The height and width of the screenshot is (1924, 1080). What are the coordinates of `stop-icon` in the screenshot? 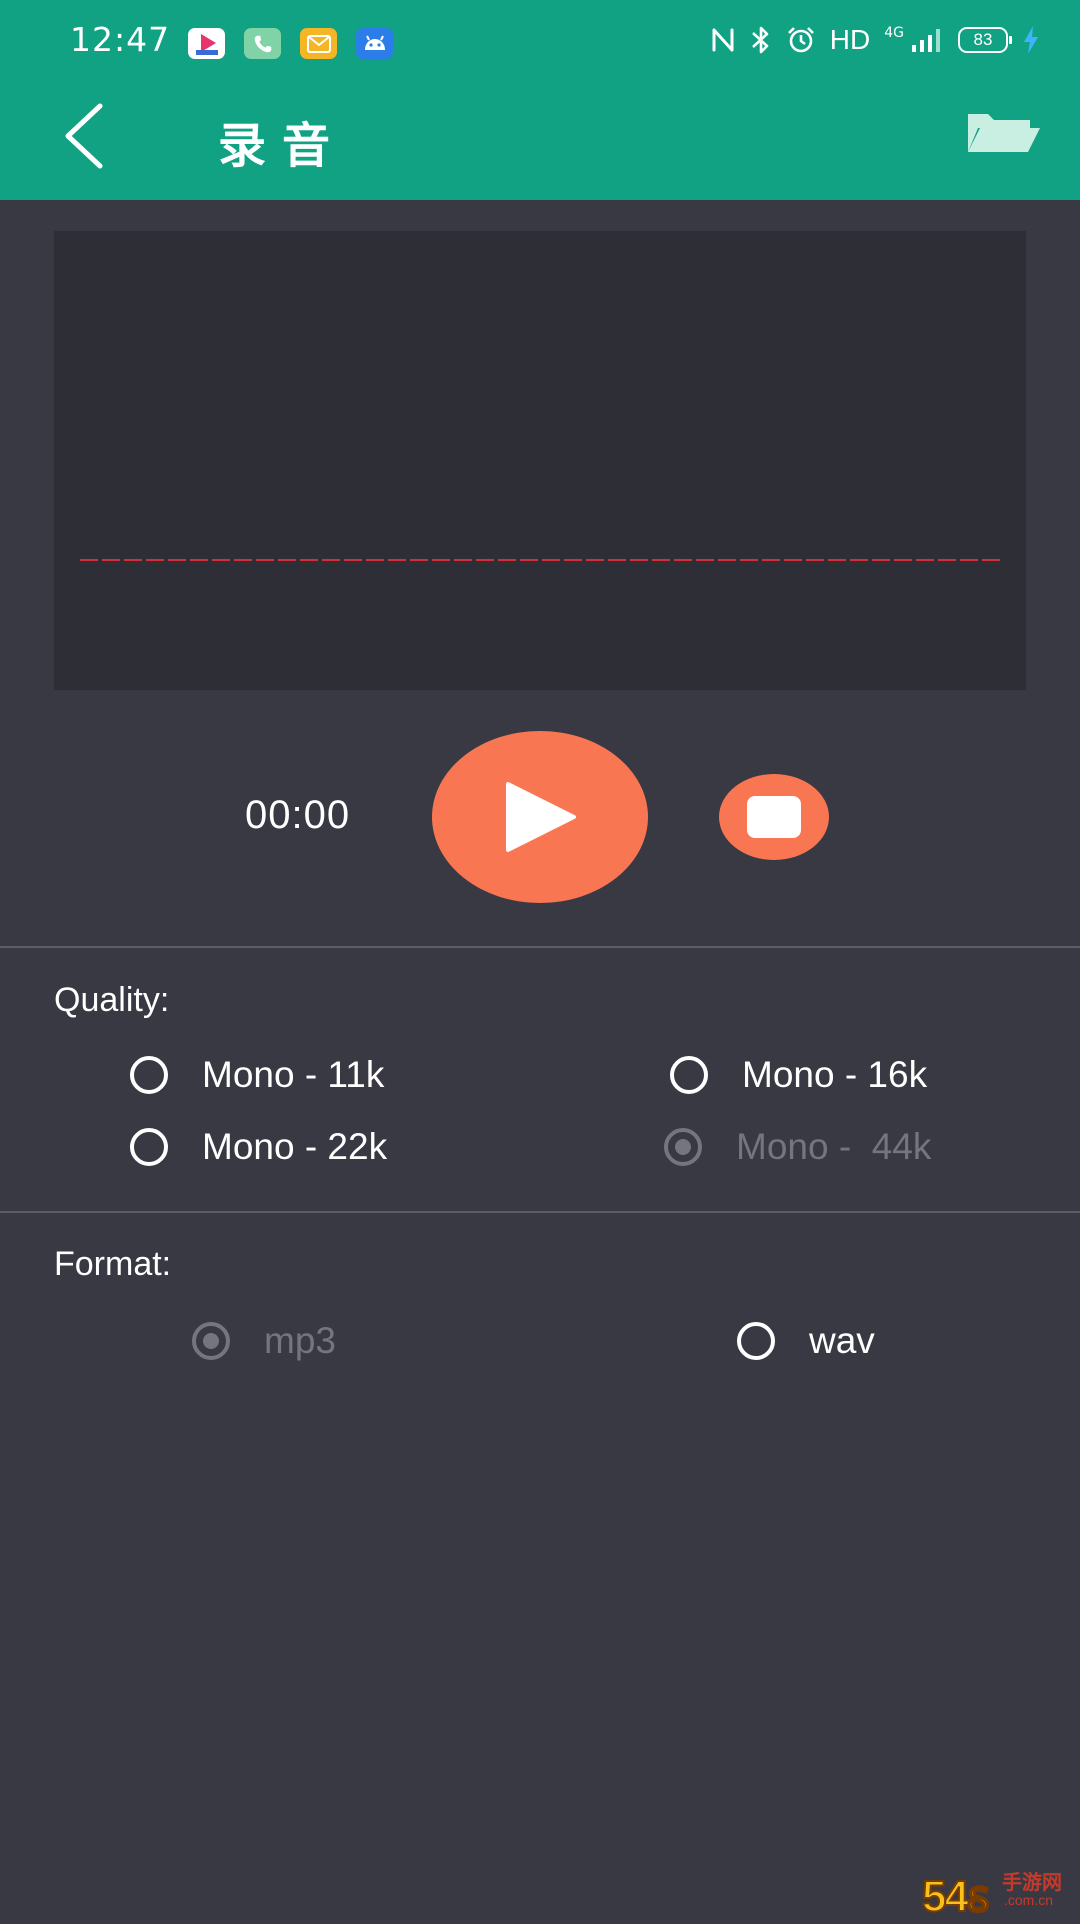 It's located at (774, 817).